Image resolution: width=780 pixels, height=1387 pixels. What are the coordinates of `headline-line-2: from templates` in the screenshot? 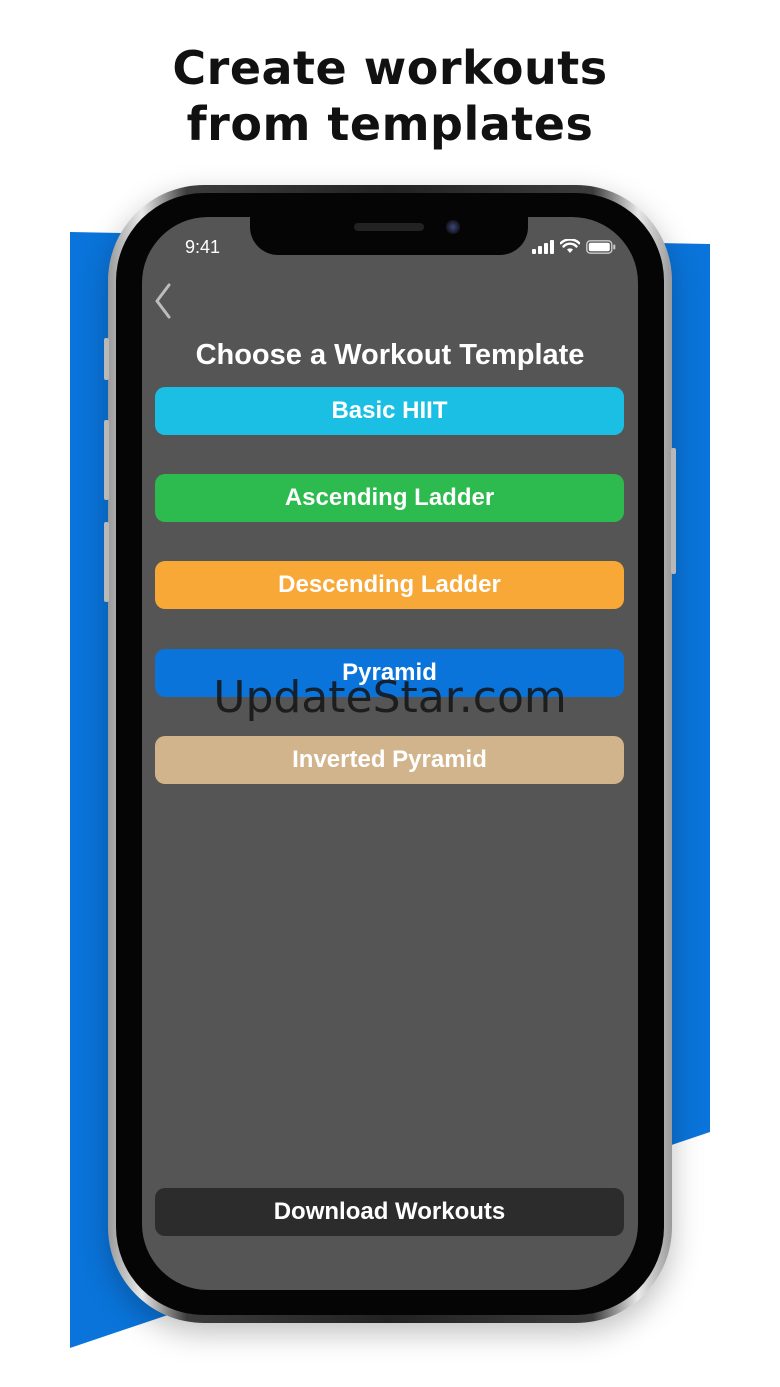 It's located at (390, 124).